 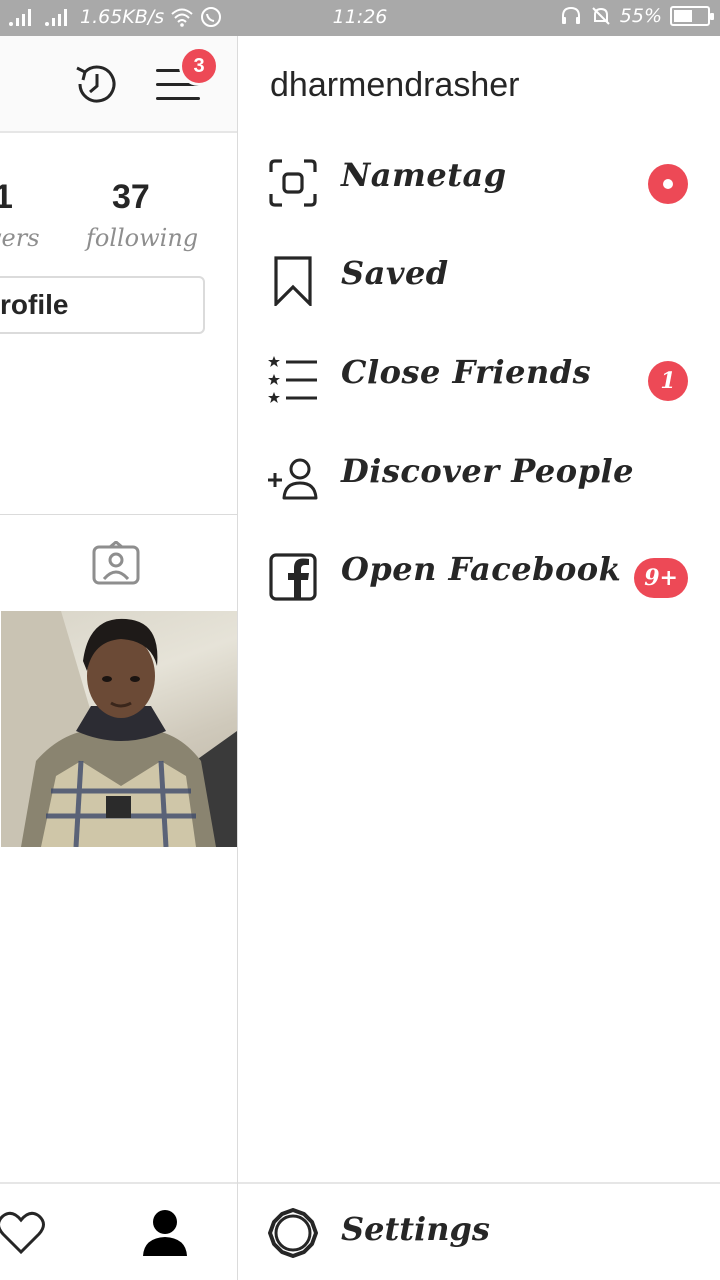 I want to click on archive-history-icon, so click(x=96, y=84).